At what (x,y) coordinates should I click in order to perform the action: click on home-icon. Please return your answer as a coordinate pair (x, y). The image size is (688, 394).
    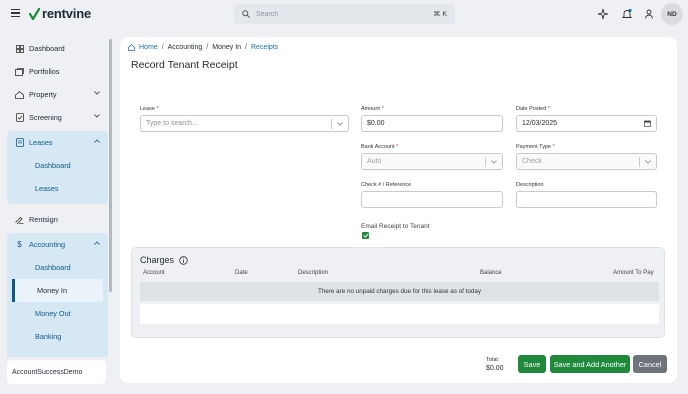
    Looking at the image, I should click on (131, 47).